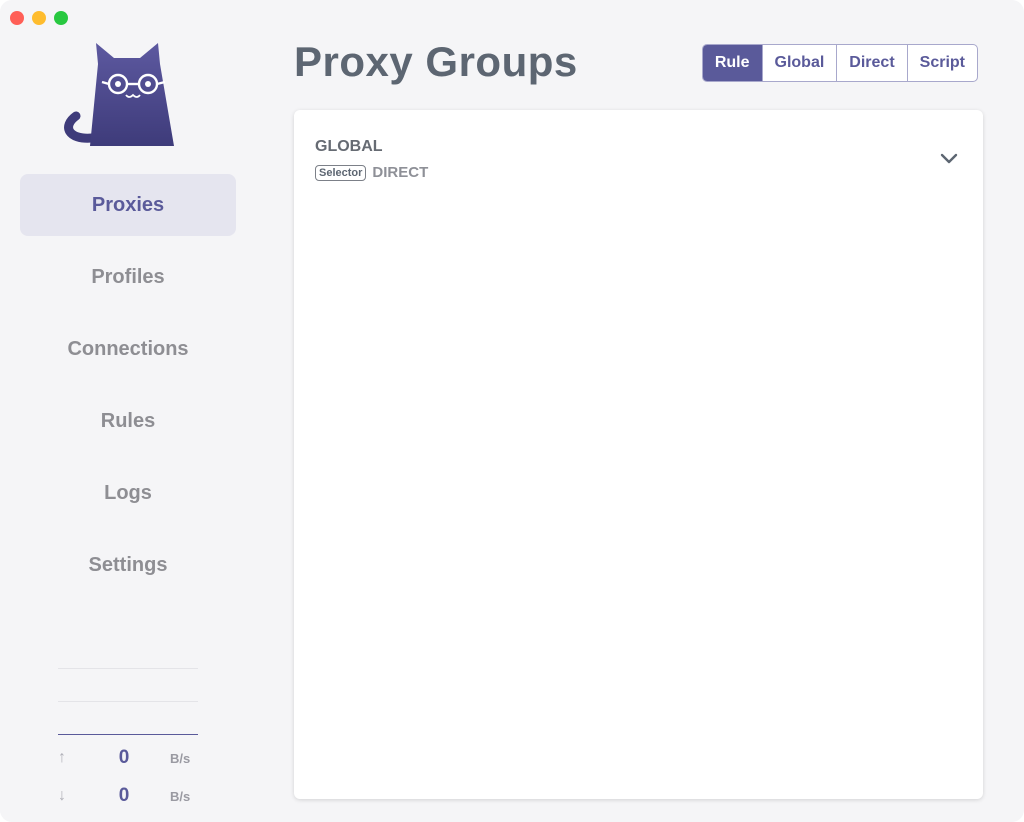 Image resolution: width=1024 pixels, height=822 pixels. Describe the element at coordinates (941, 63) in the screenshot. I see `mode-script-button: Script` at that location.